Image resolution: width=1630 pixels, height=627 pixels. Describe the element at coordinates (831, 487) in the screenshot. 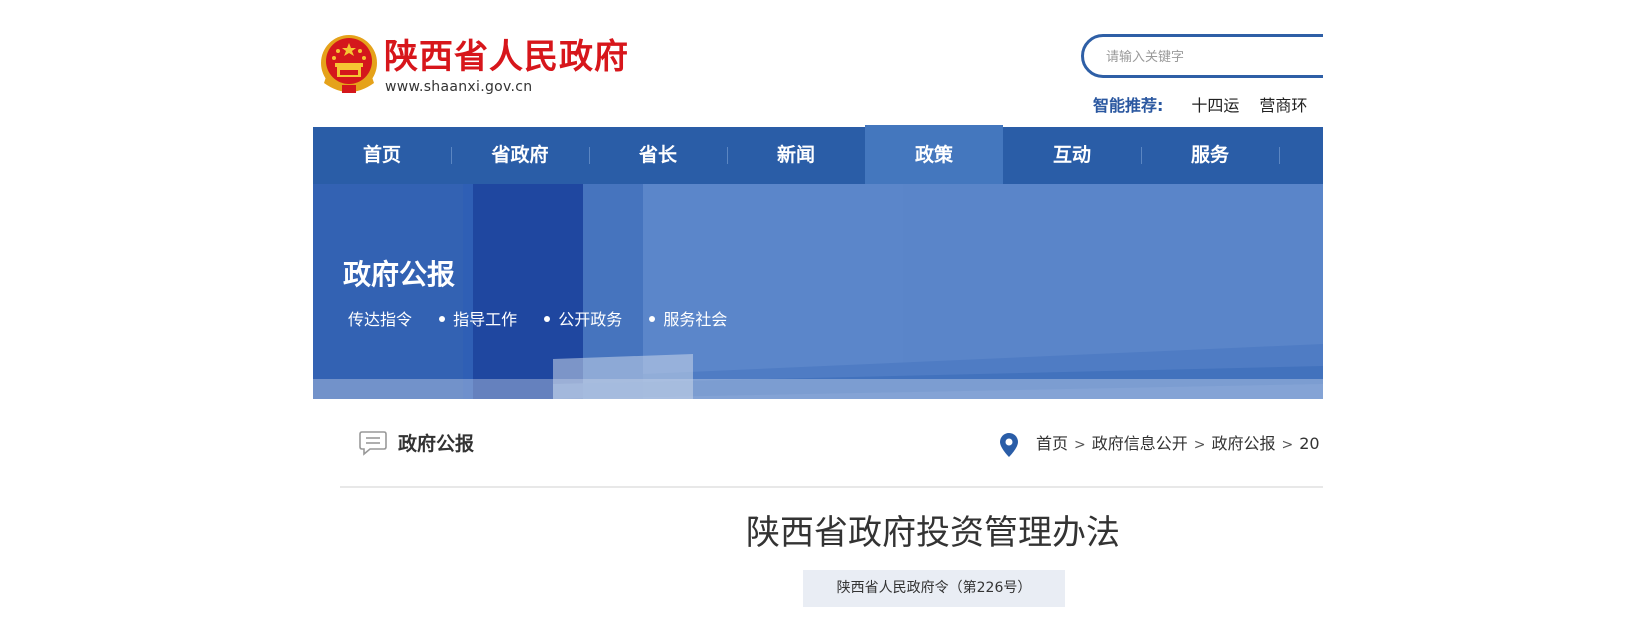

I see `section-divider` at that location.